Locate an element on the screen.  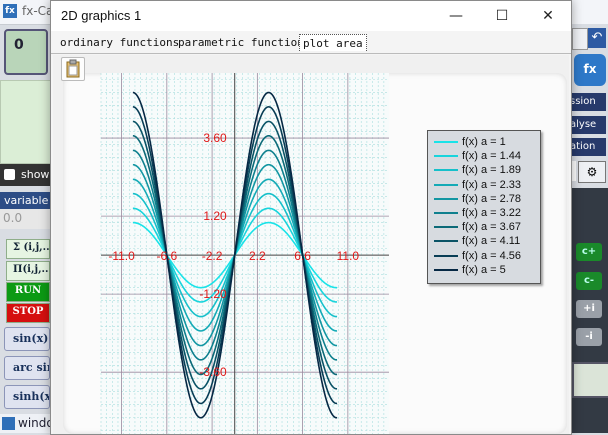
legend-label-9: f(x) a = 4.56 is located at coordinates (492, 255).